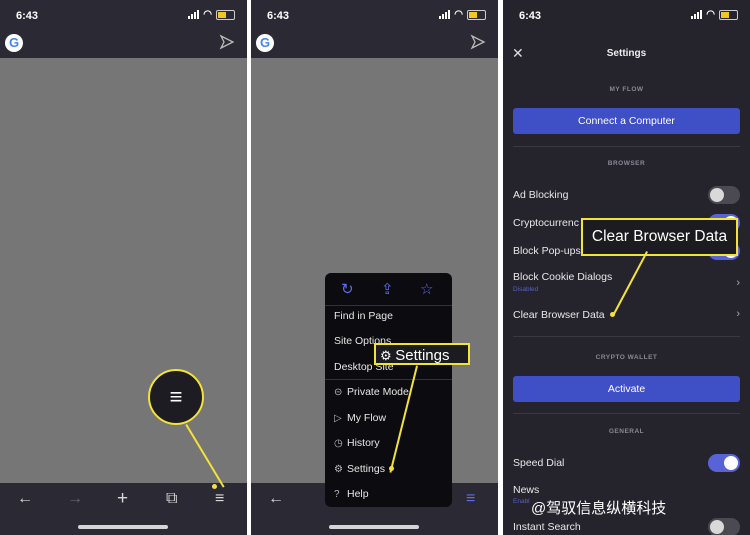  I want to click on ad-blocking-label: Ad Blocking, so click(541, 195).